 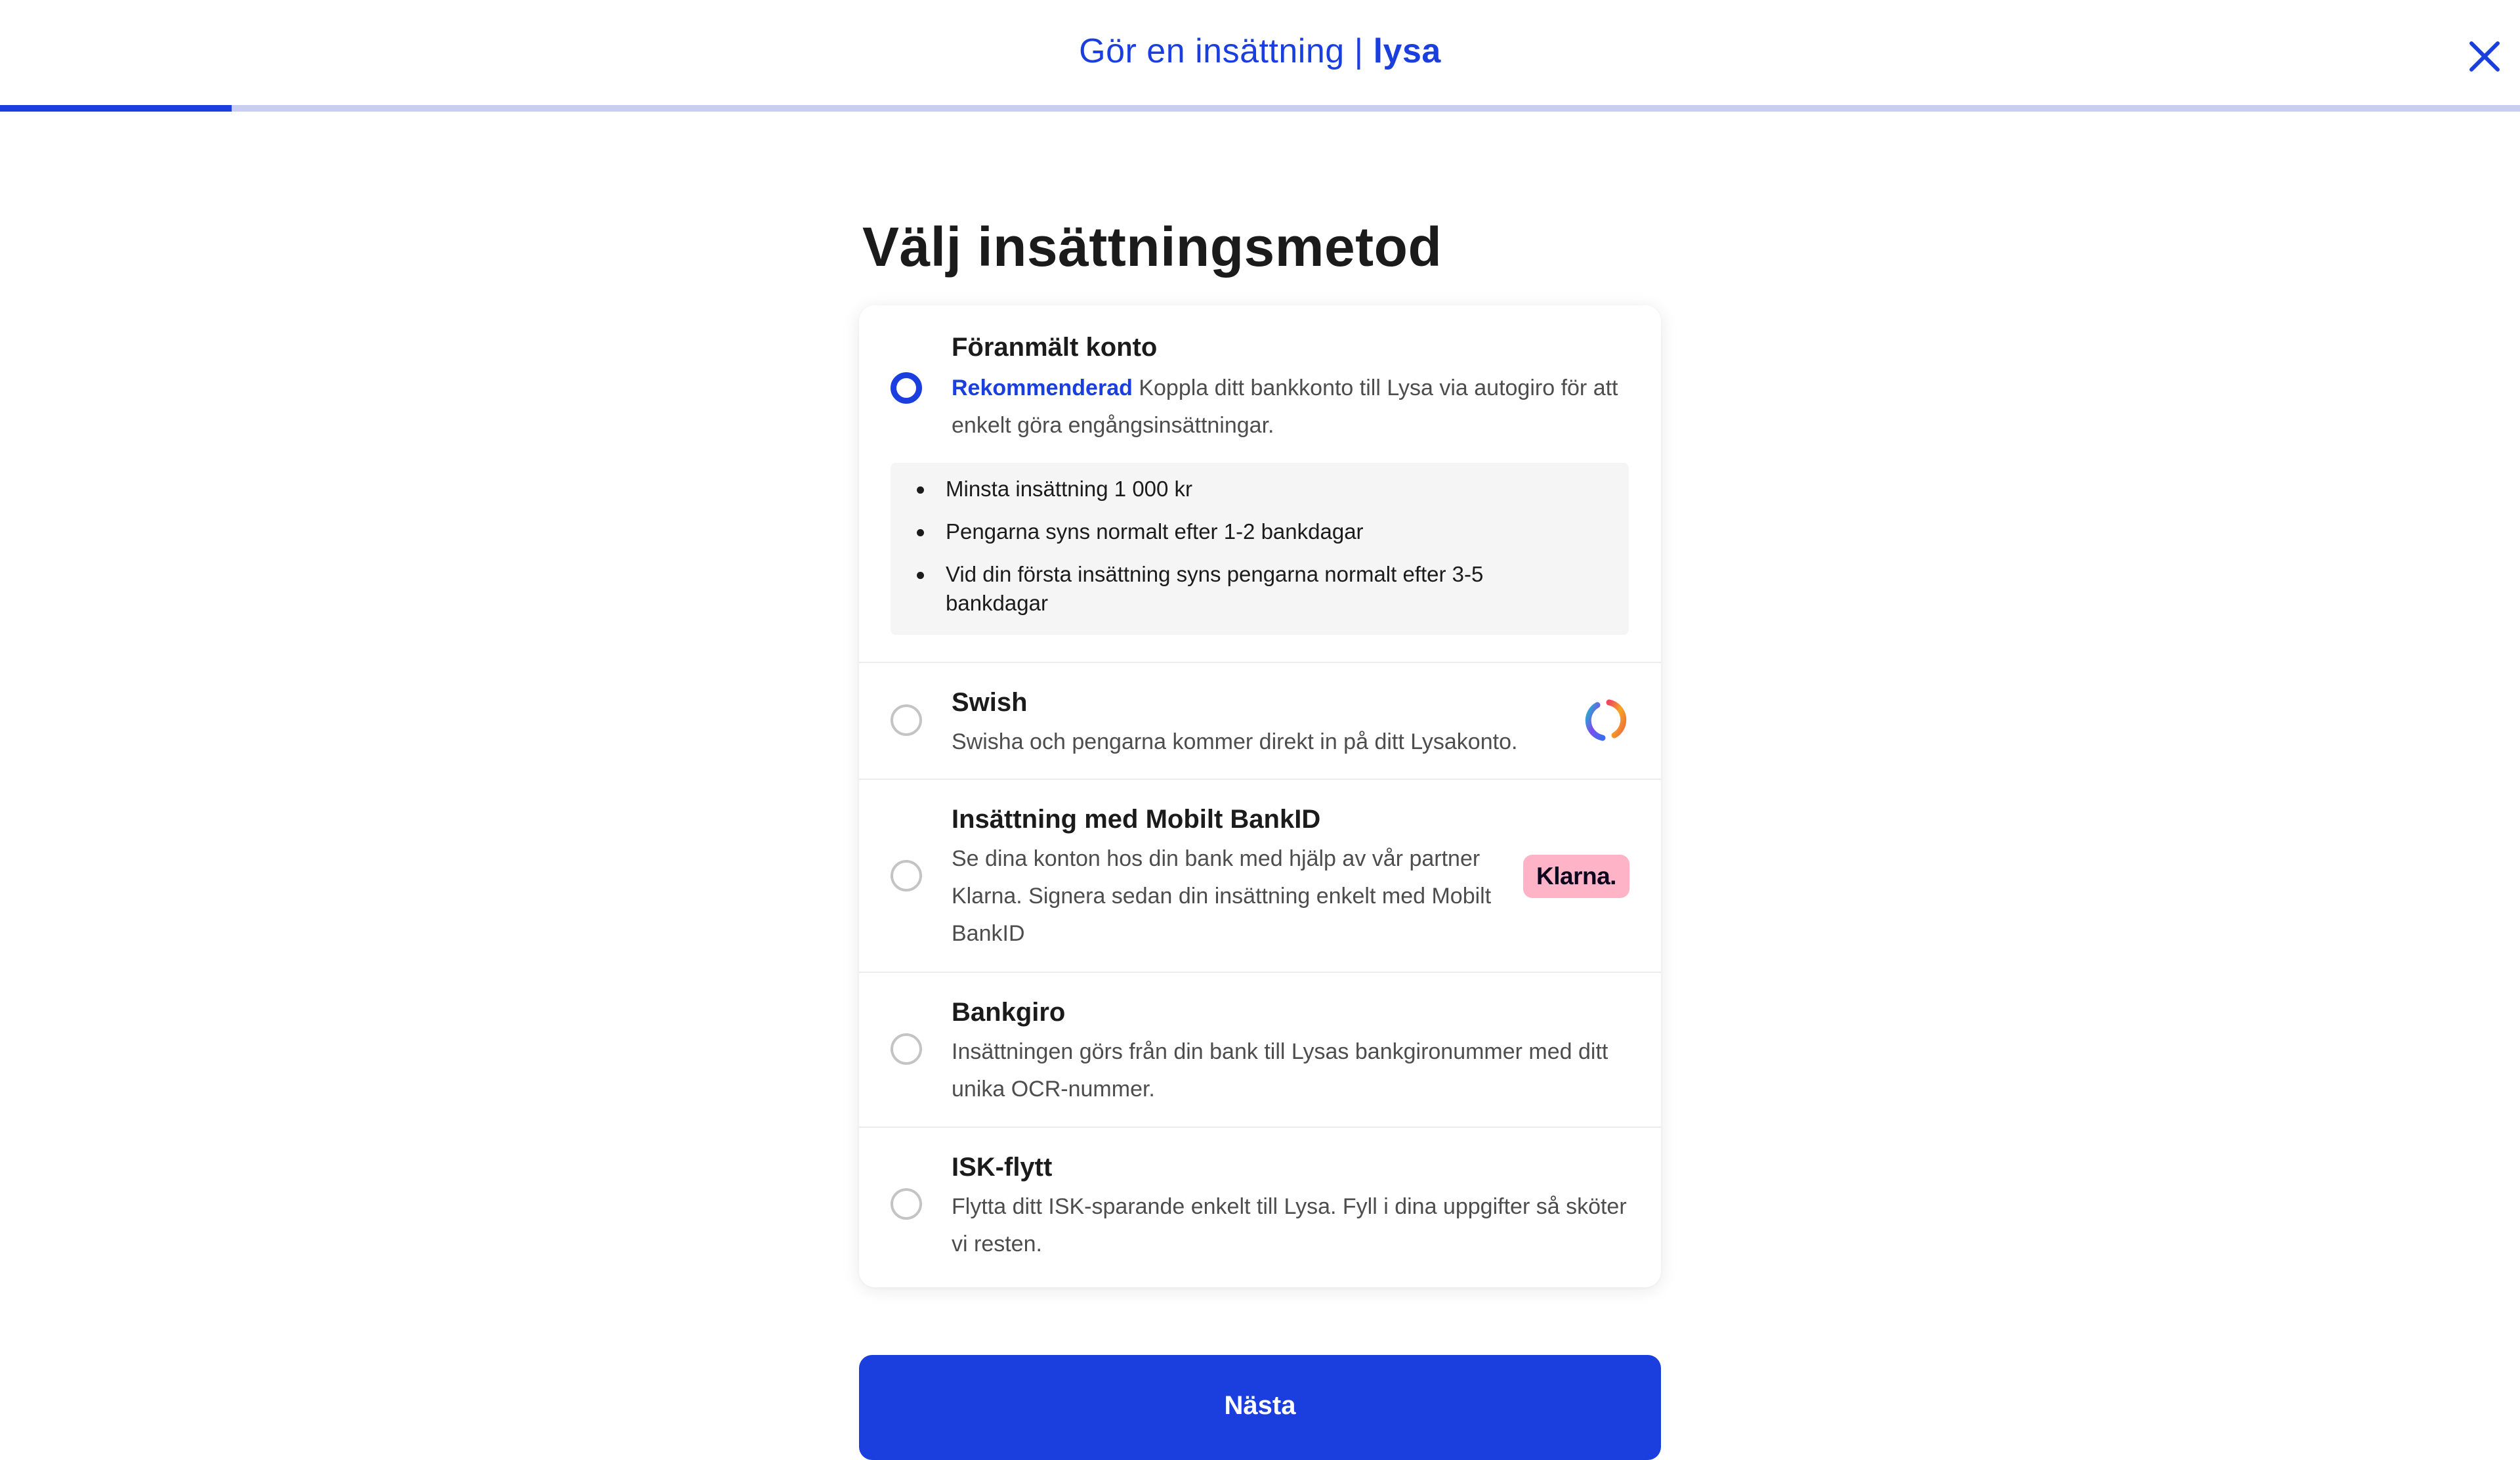 What do you see at coordinates (990, 702) in the screenshot?
I see `option-title: Swish` at bounding box center [990, 702].